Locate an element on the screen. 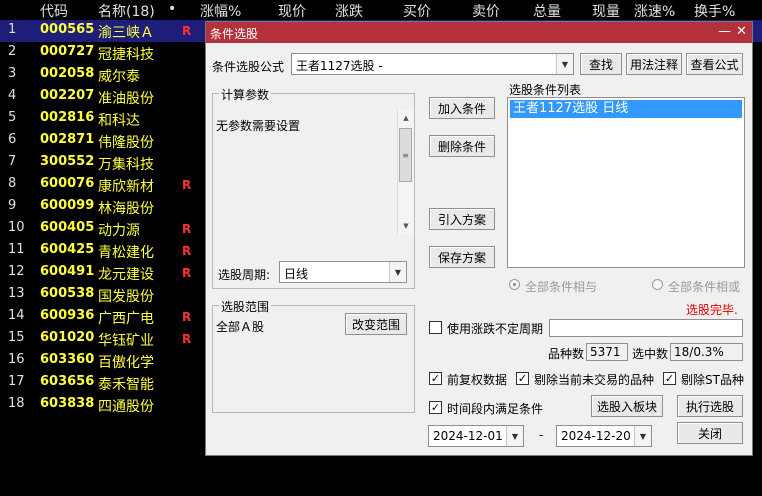  stock-code: 600076 is located at coordinates (67, 183).